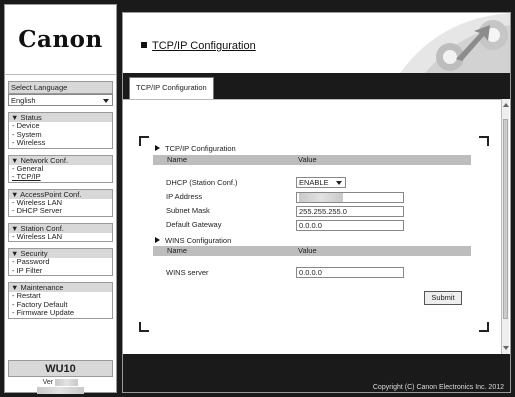  I want to click on canon-logo: Canon, so click(60, 40).